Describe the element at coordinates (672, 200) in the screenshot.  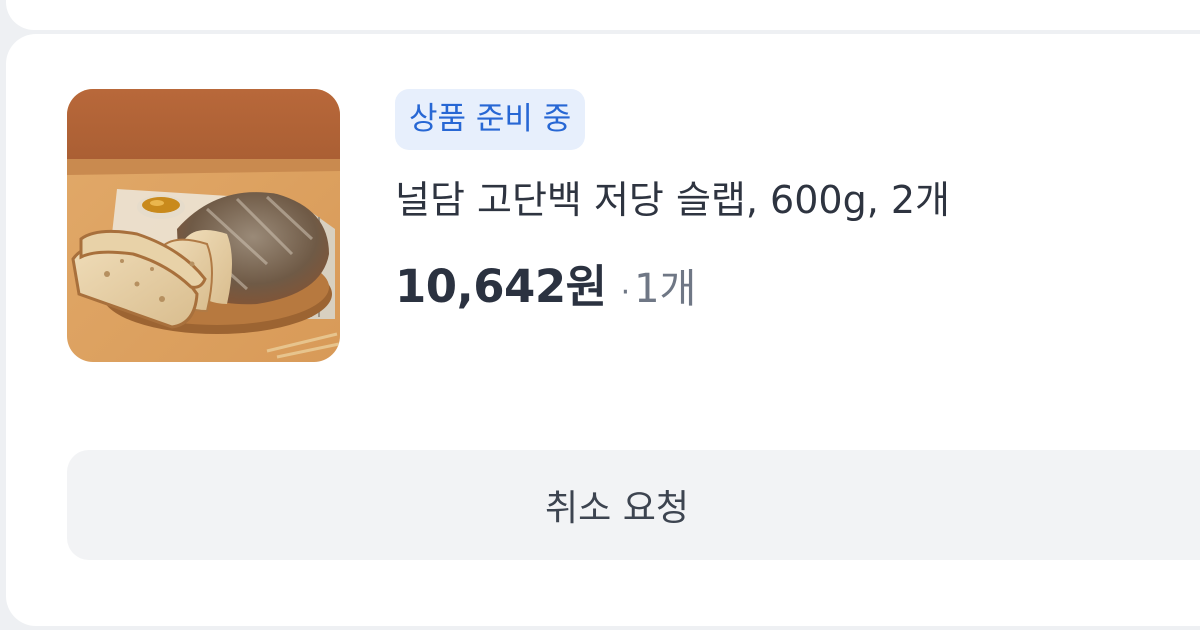
I see `product-name: 널담 고단백 저당 슬랩, 600g, 2개` at that location.